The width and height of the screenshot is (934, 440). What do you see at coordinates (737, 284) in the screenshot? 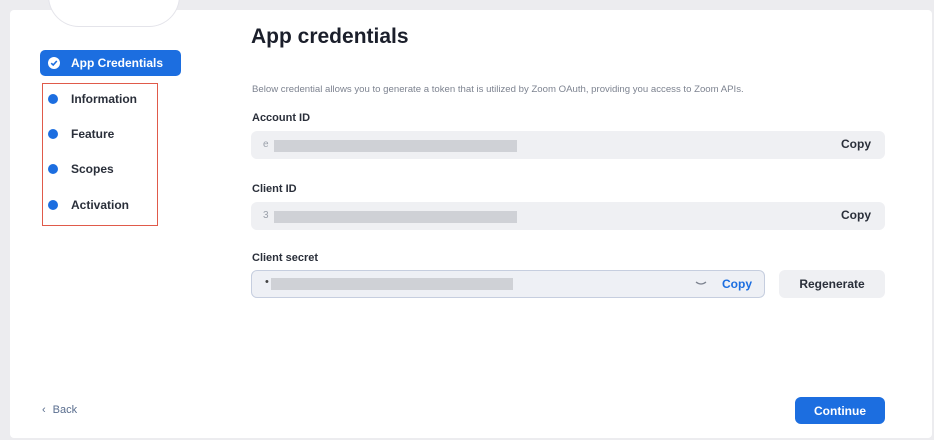
I see `copy-client-secret-button: Copy` at bounding box center [737, 284].